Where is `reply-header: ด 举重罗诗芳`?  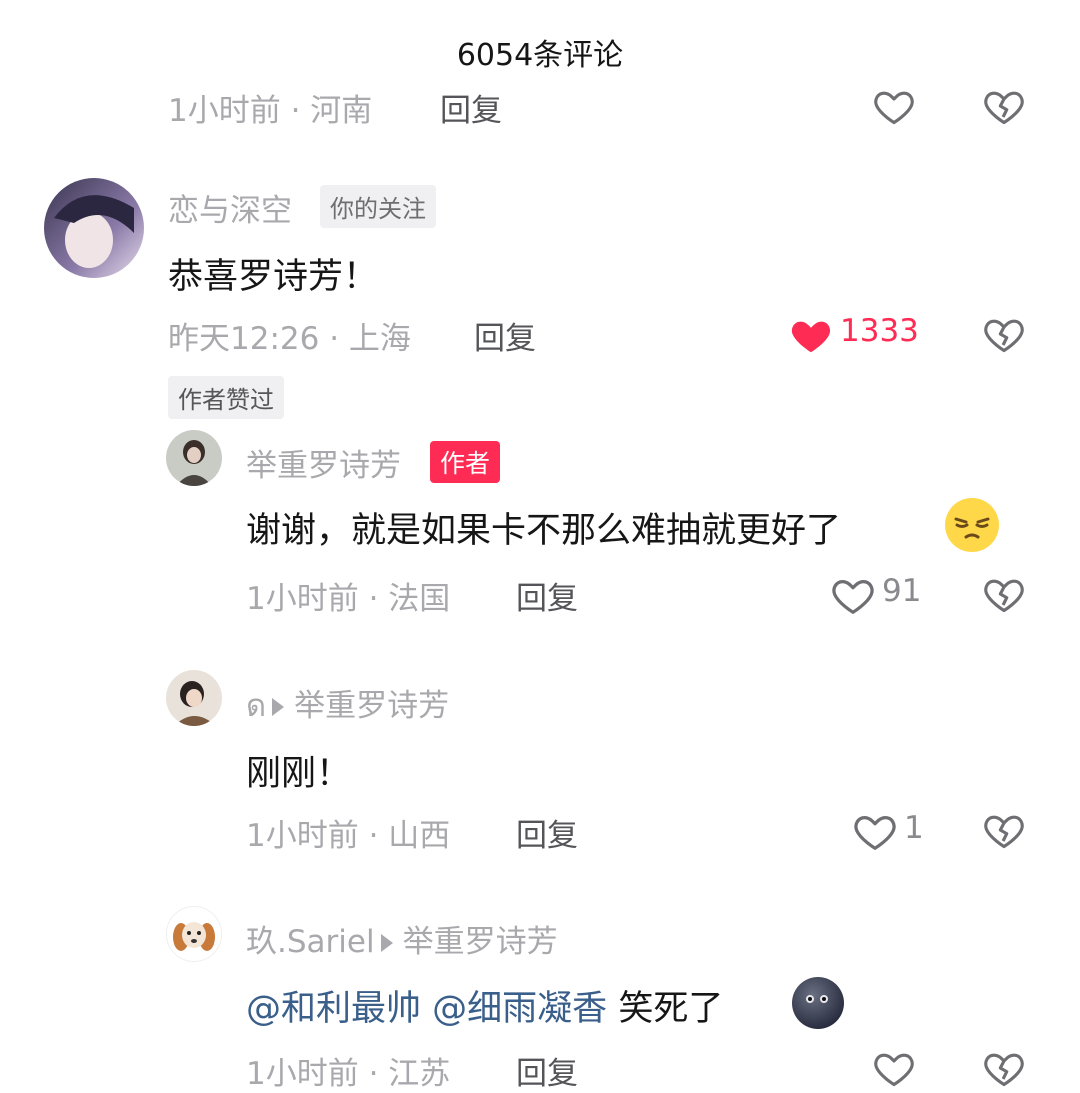
reply-header: ด 举重罗诗芳 is located at coordinates (347, 705).